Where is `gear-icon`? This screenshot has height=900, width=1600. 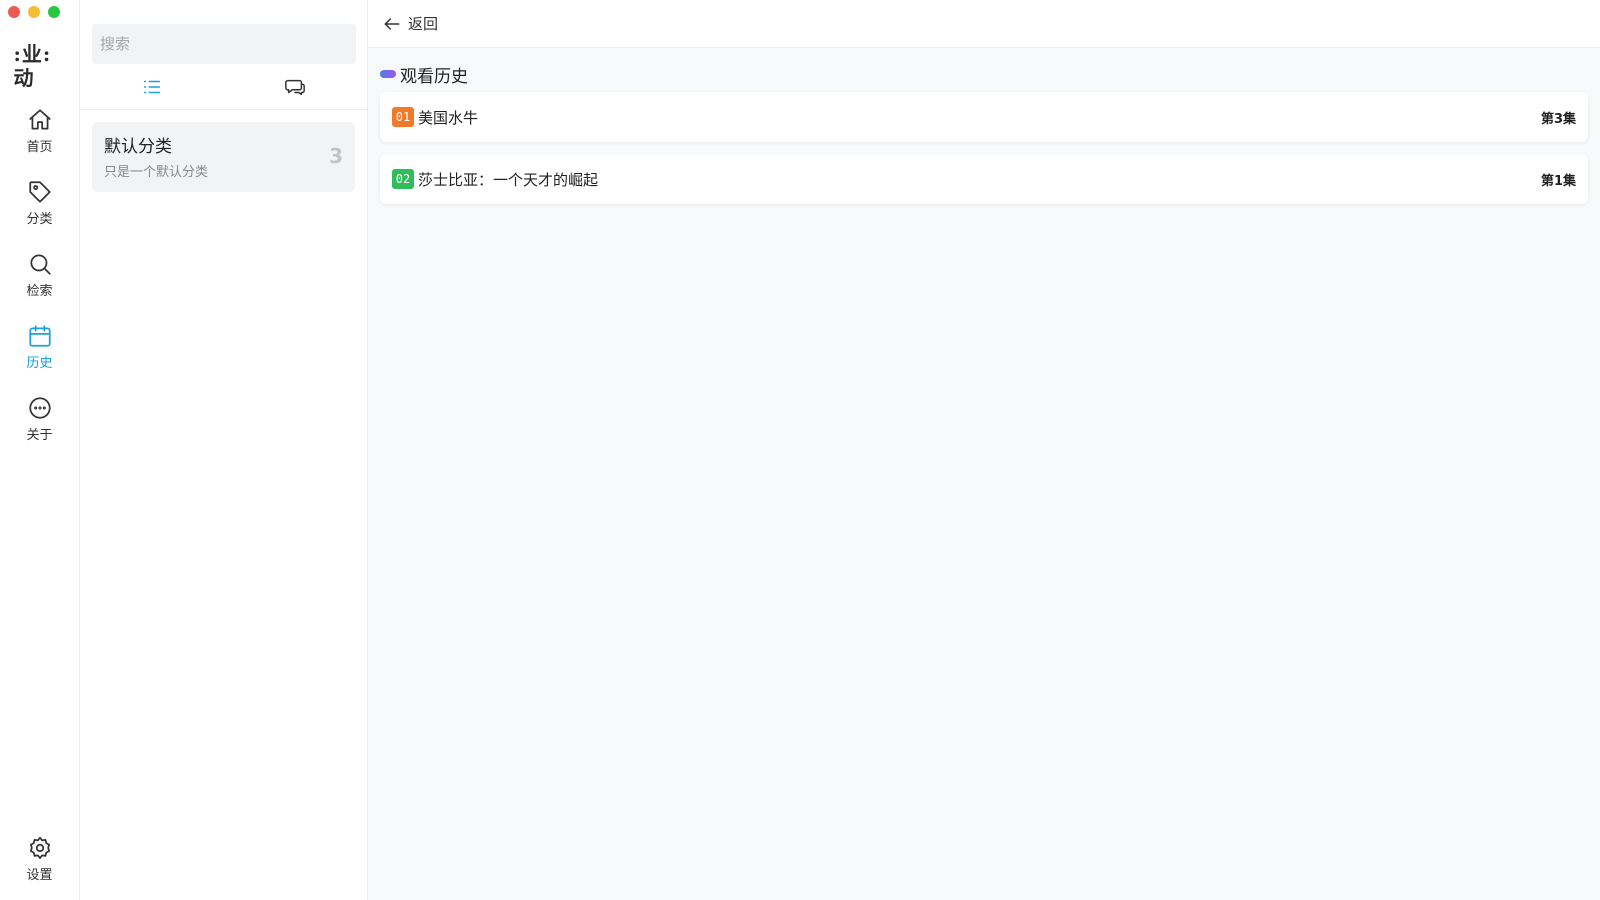
gear-icon is located at coordinates (39, 847).